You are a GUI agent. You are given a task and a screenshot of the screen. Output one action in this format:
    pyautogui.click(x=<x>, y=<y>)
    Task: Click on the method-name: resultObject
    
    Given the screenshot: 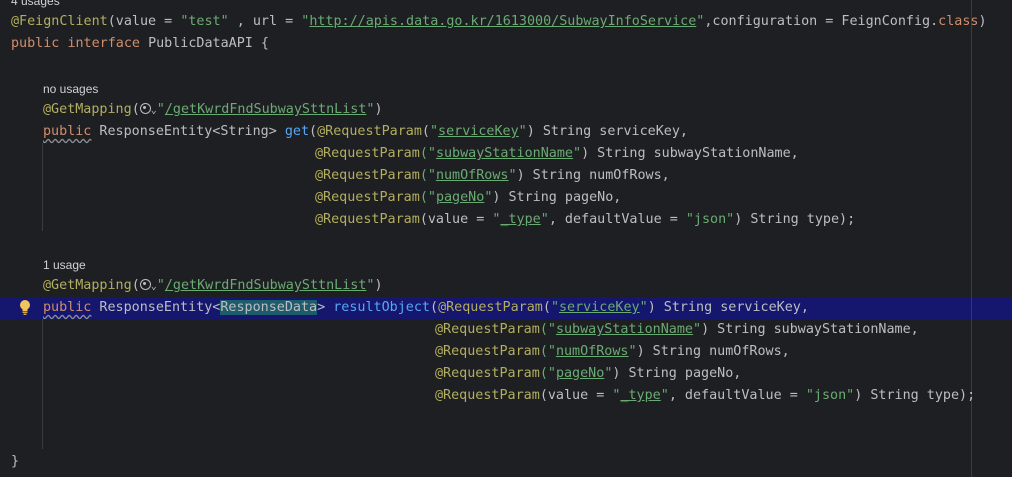 What is the action you would take?
    pyautogui.click(x=381, y=307)
    